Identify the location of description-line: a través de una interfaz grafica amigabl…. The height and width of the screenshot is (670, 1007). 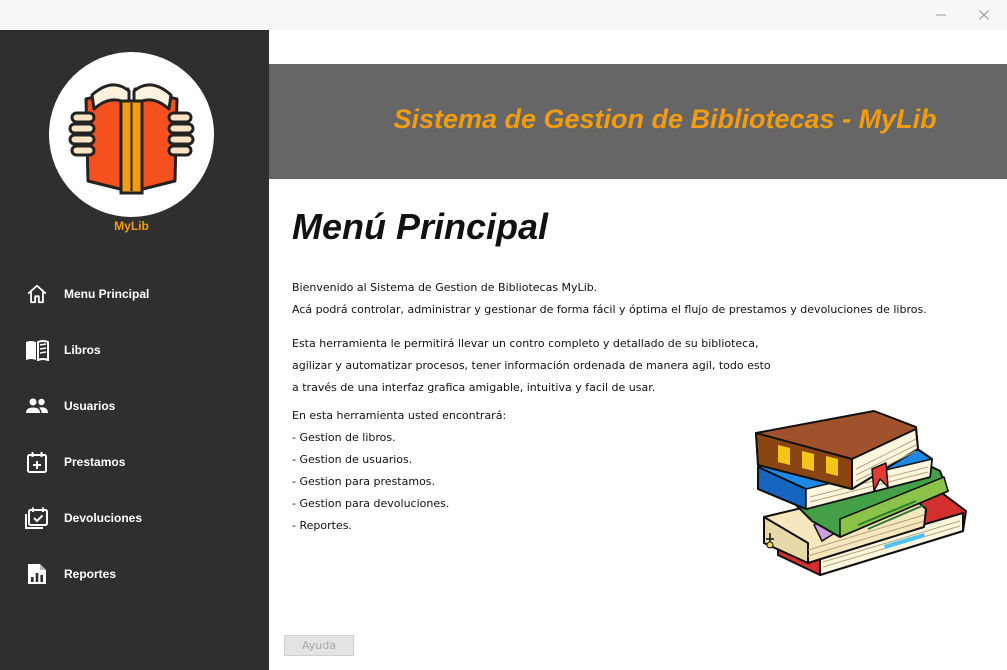
(474, 387).